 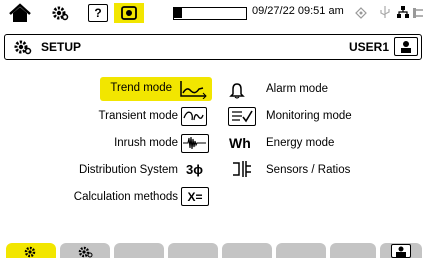 What do you see at coordinates (138, 116) in the screenshot?
I see `transient-mode-label: Transient mode` at bounding box center [138, 116].